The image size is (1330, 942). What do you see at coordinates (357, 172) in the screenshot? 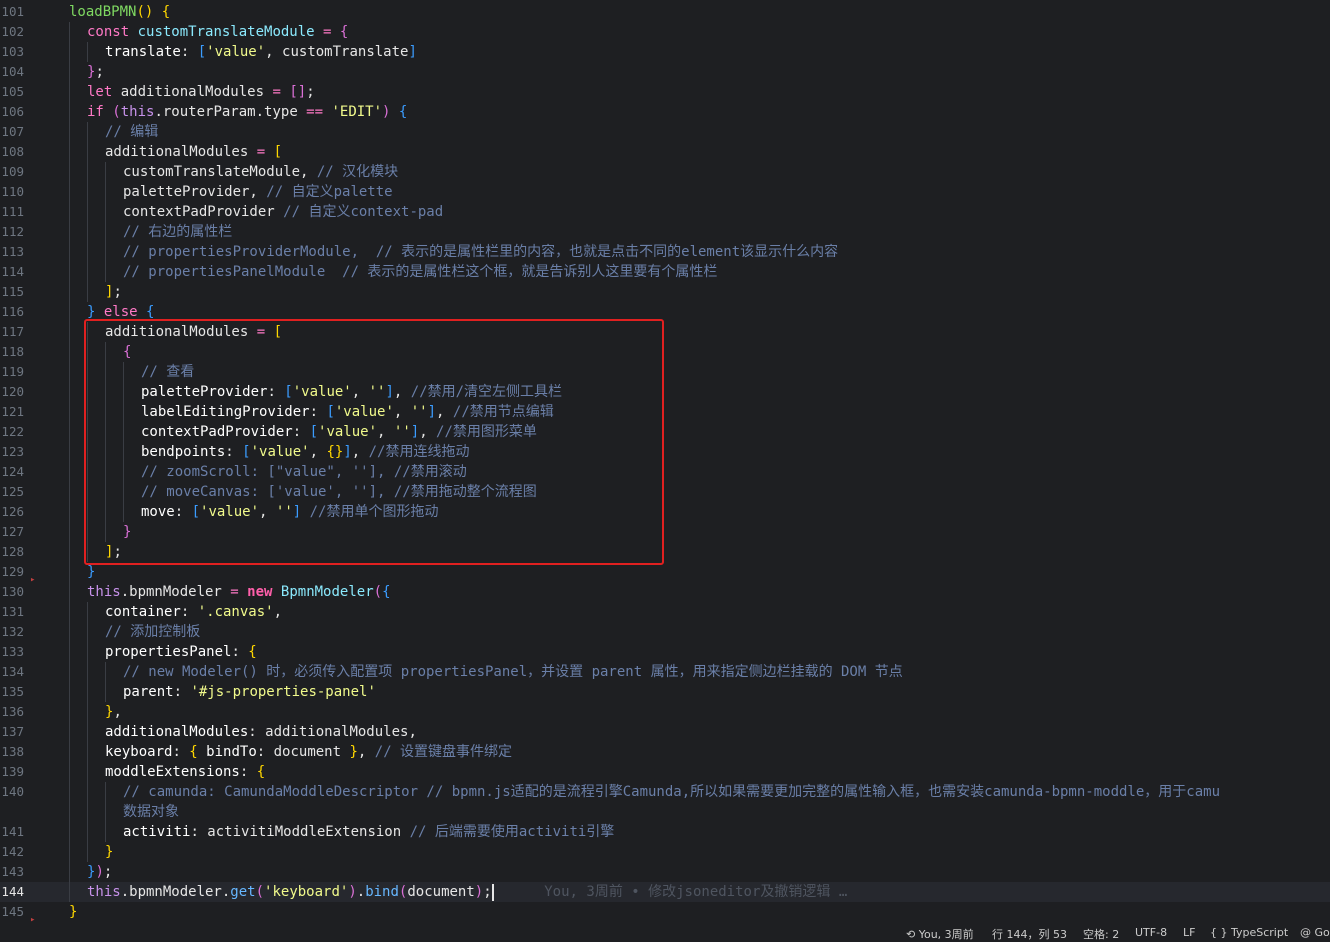
I see `code-token: // 汉化模块` at bounding box center [357, 172].